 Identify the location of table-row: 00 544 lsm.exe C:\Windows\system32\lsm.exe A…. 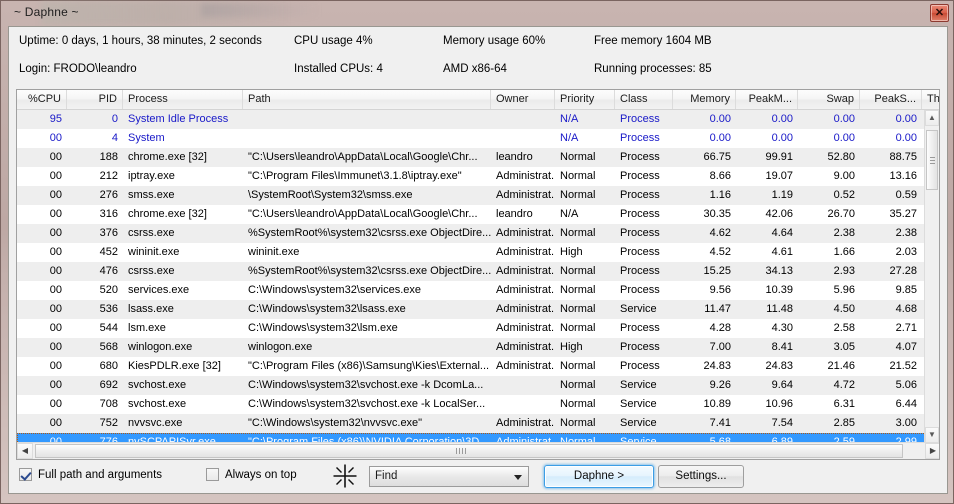
(471, 328).